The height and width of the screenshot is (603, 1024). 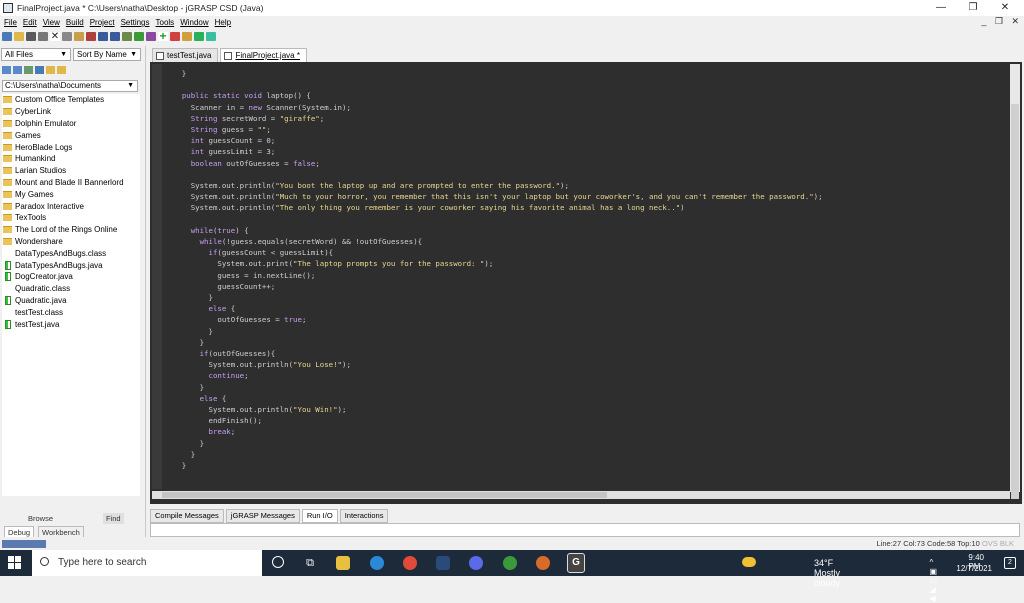 What do you see at coordinates (377, 563) in the screenshot?
I see `edge-icon` at bounding box center [377, 563].